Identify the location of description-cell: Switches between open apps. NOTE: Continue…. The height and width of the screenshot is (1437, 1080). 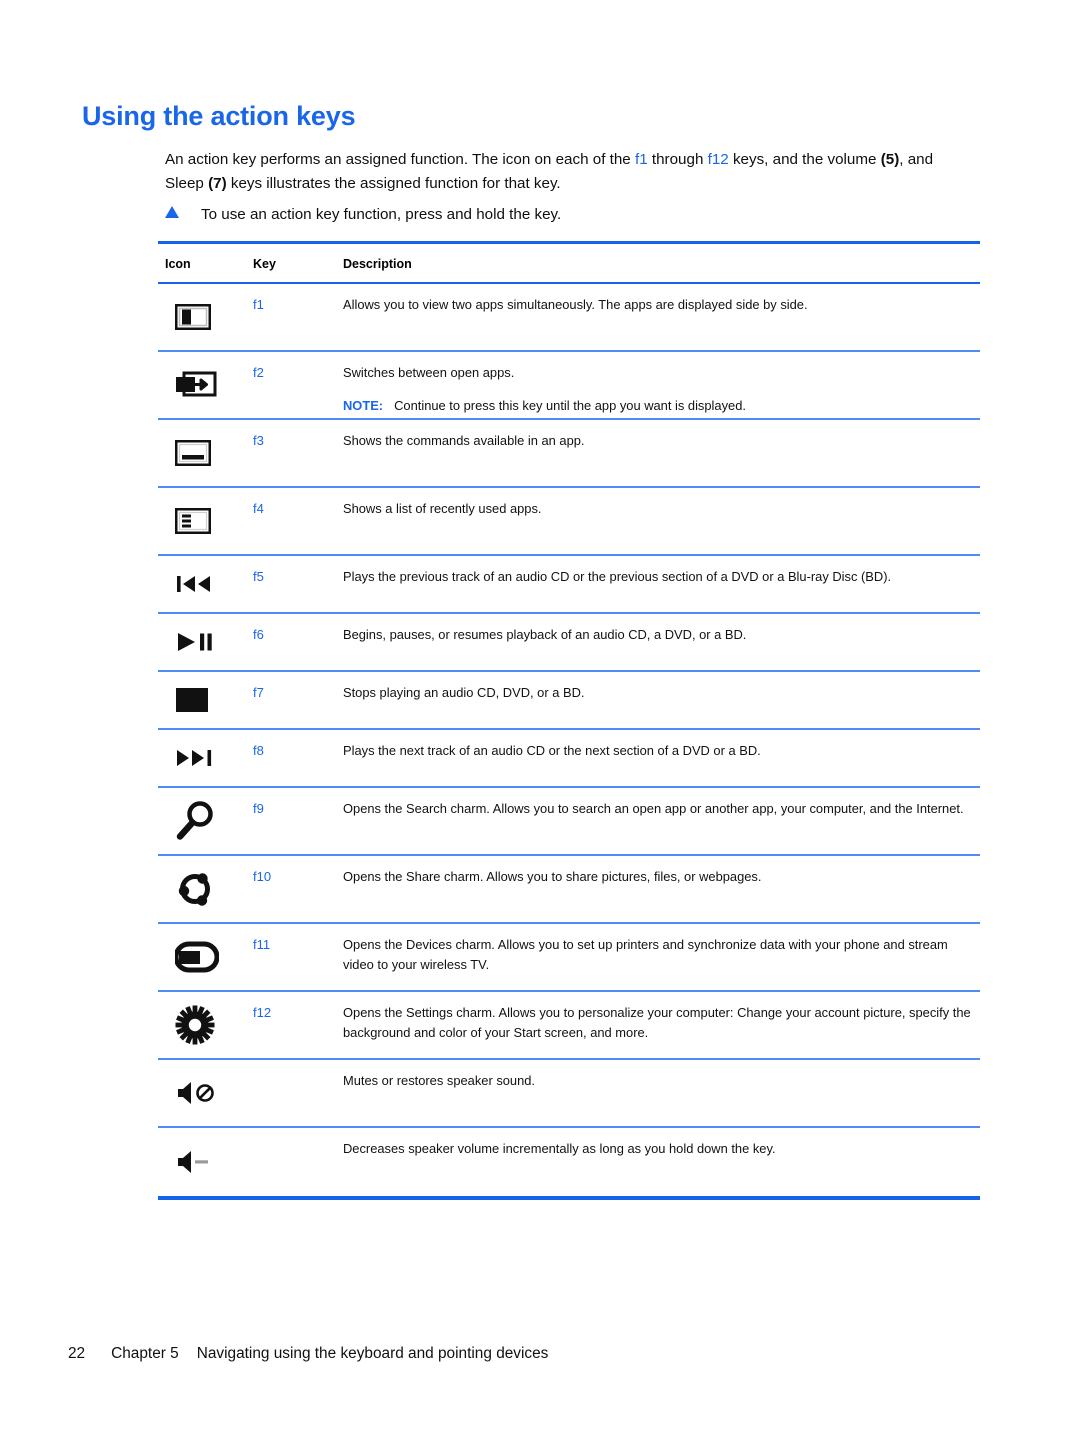
(658, 389).